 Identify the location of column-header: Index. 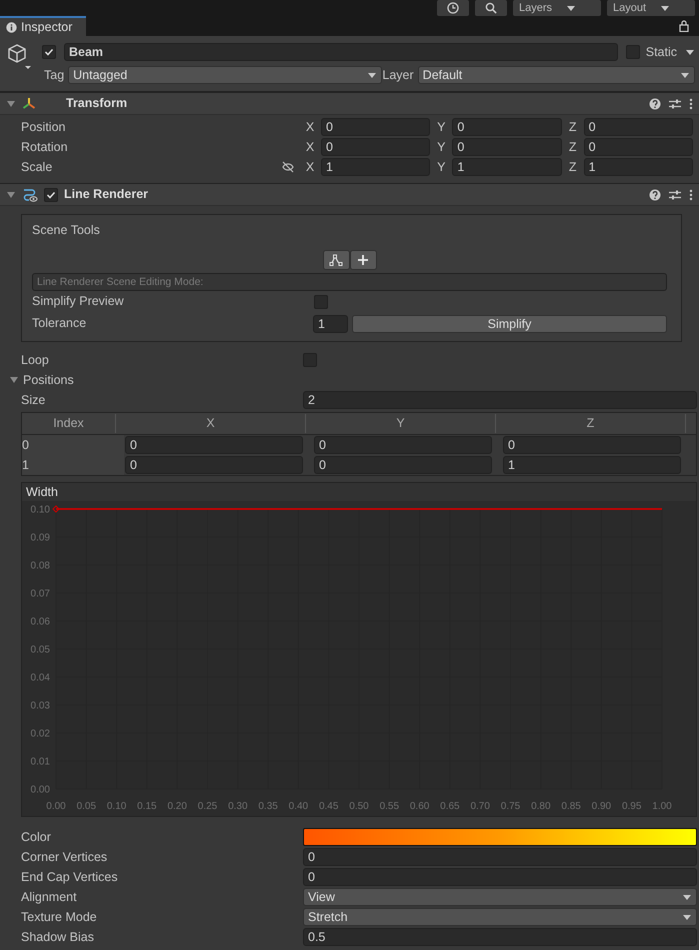
(69, 423).